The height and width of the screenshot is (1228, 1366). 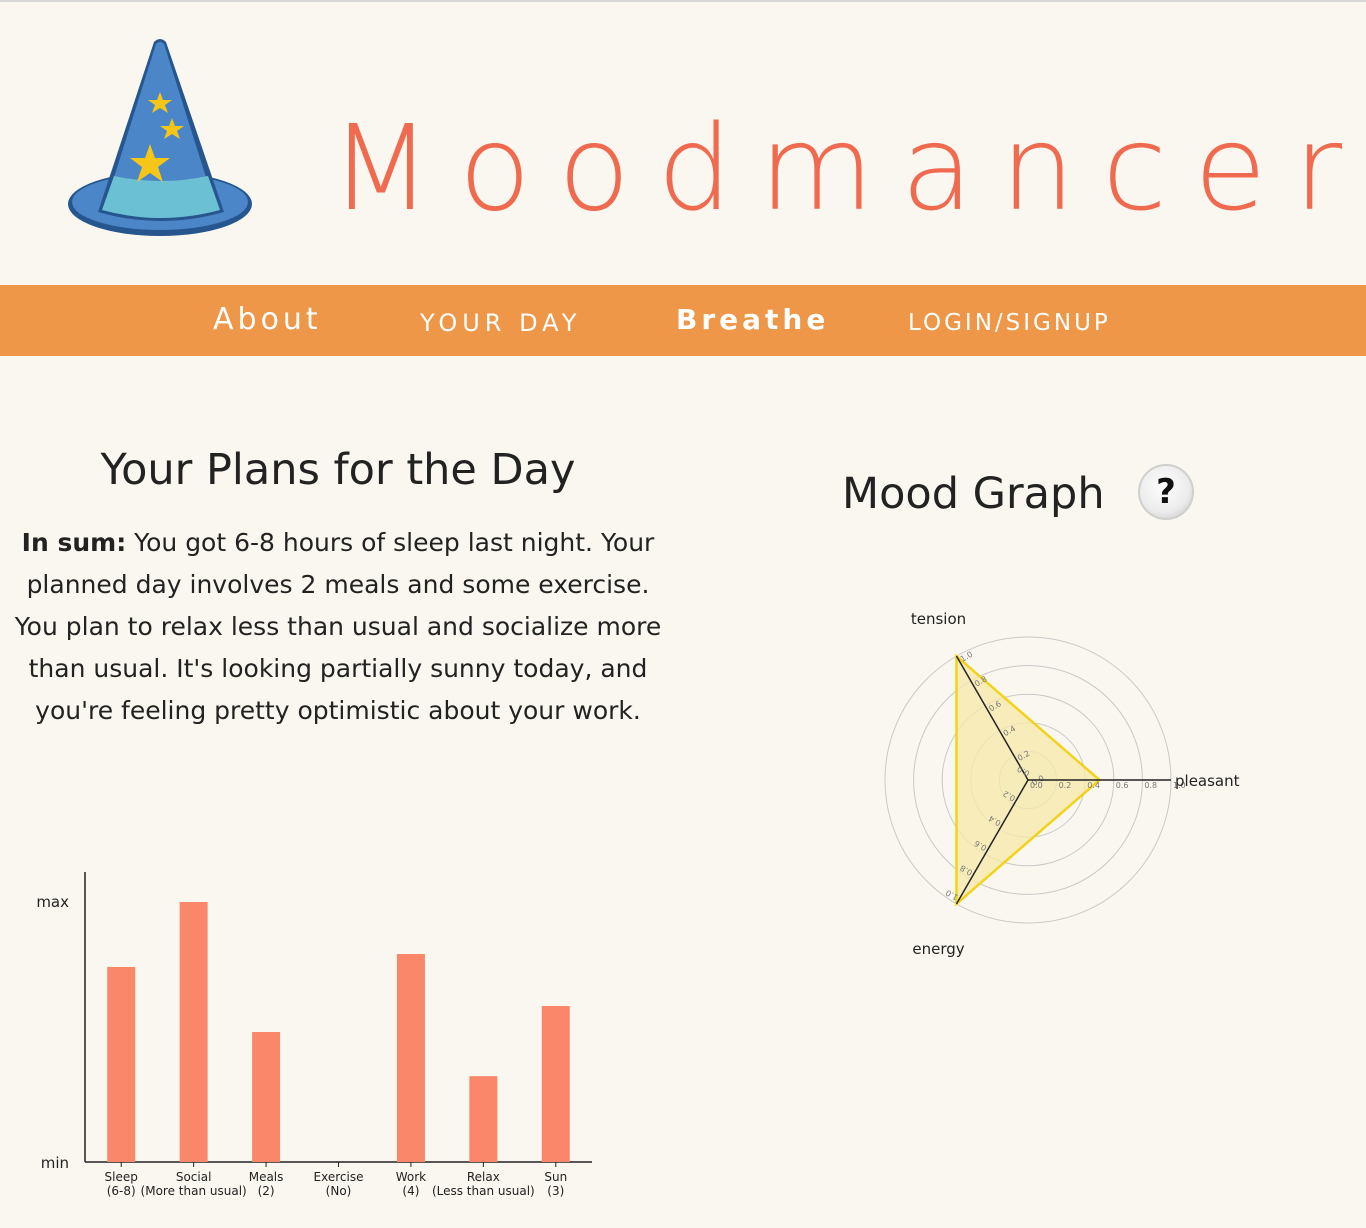 I want to click on x-tick-label: Relax, so click(x=483, y=1177).